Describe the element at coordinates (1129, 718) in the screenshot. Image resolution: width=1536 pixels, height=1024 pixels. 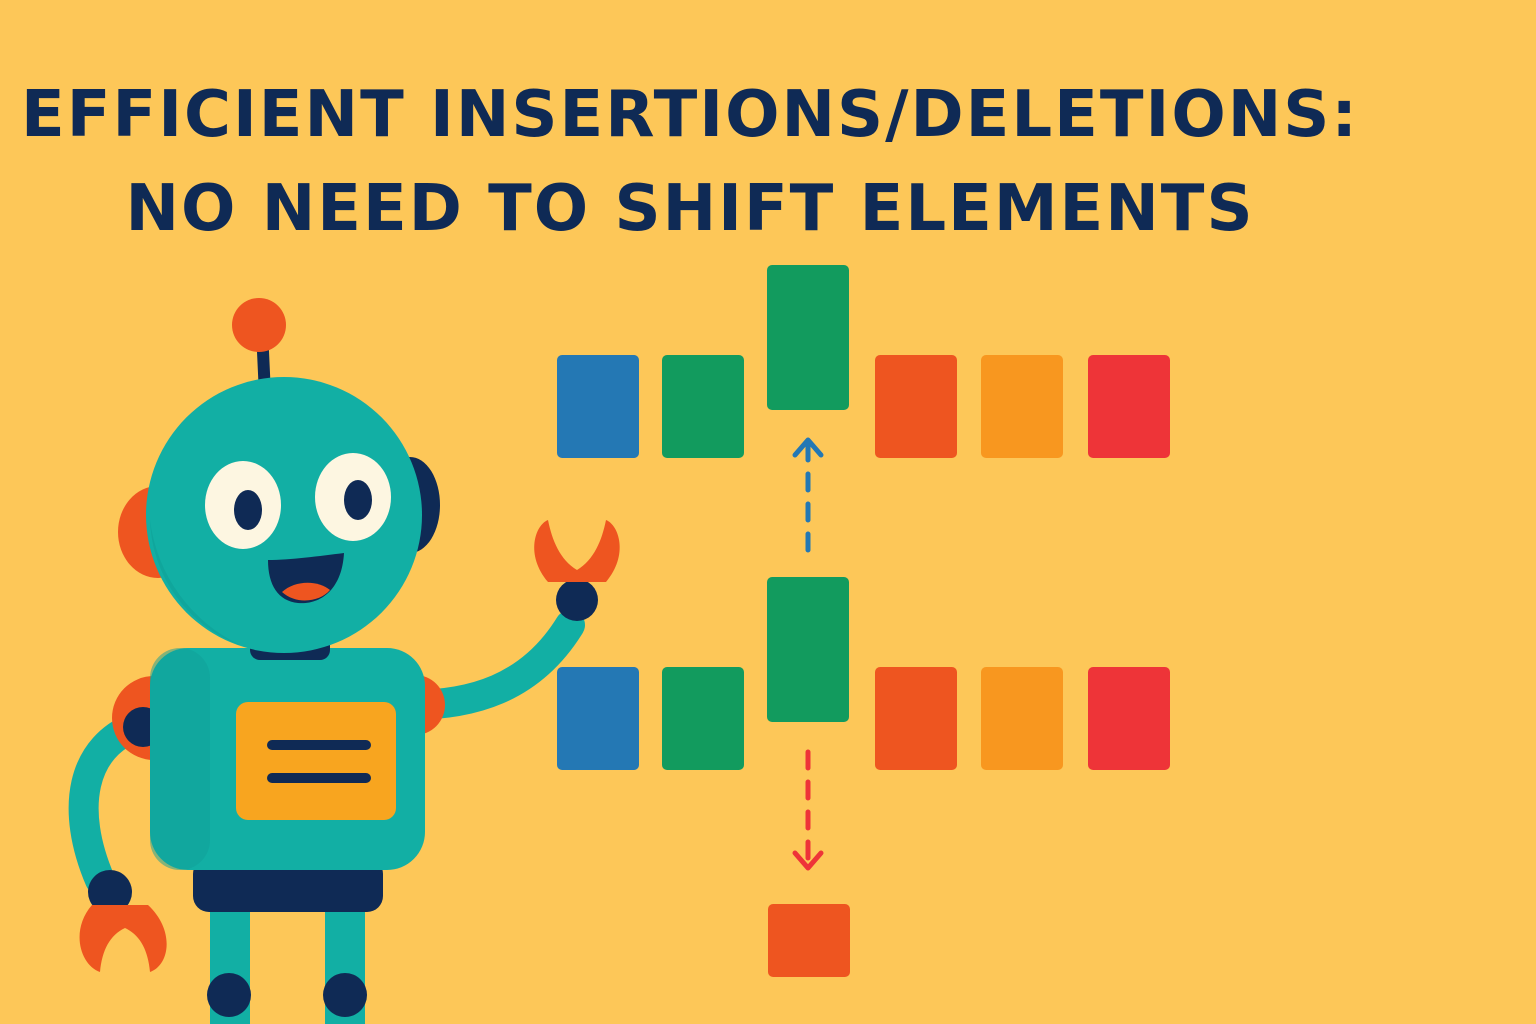
I see `deletion-block-red` at that location.